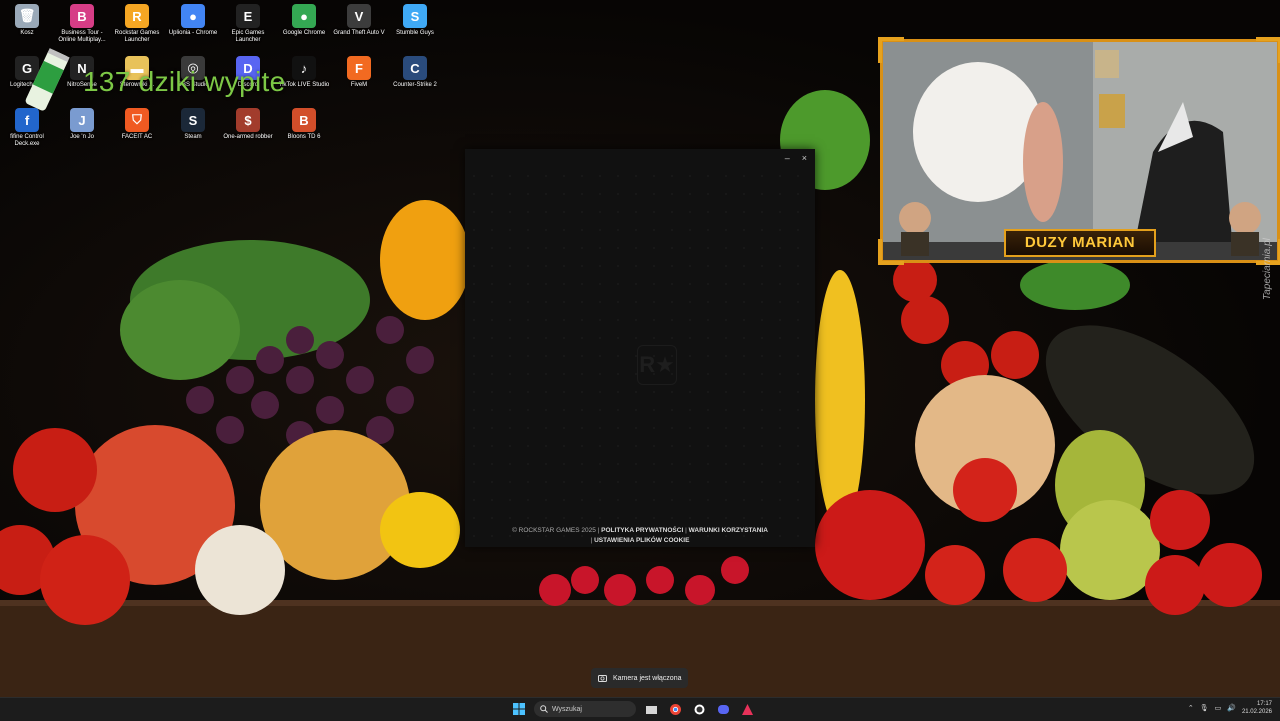  What do you see at coordinates (642, 530) in the screenshot?
I see `privacy-policy-link: POLITYKA PRYWATNOŚCI` at bounding box center [642, 530].